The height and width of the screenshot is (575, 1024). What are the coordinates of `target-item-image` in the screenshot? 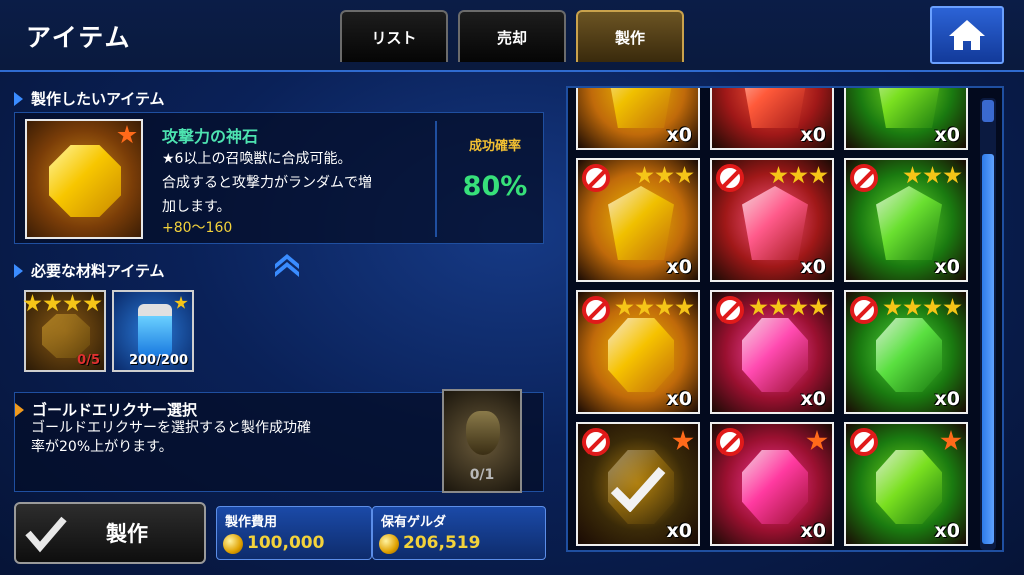 It's located at (84, 179).